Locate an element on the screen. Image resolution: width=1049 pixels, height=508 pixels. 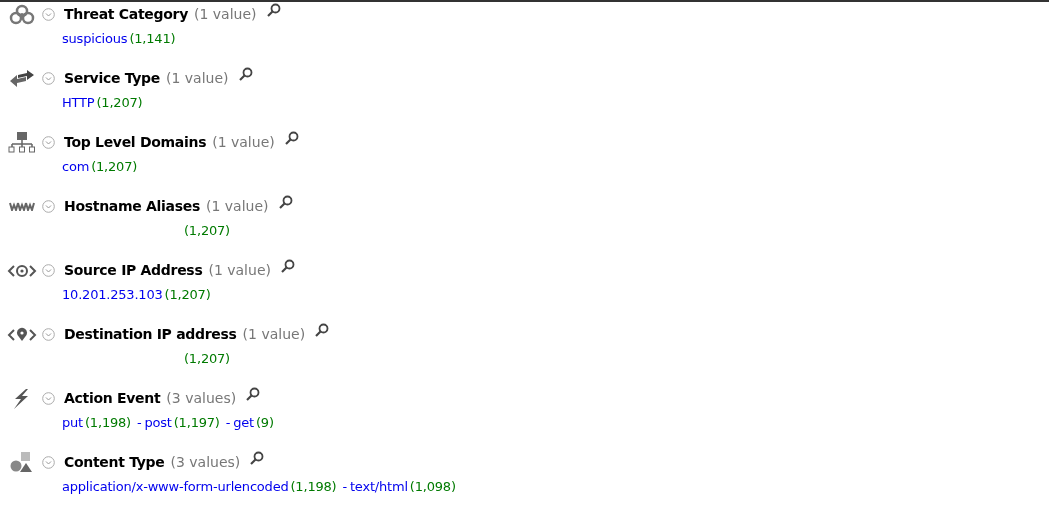
facet-value-link: text/html is located at coordinates (378, 487).